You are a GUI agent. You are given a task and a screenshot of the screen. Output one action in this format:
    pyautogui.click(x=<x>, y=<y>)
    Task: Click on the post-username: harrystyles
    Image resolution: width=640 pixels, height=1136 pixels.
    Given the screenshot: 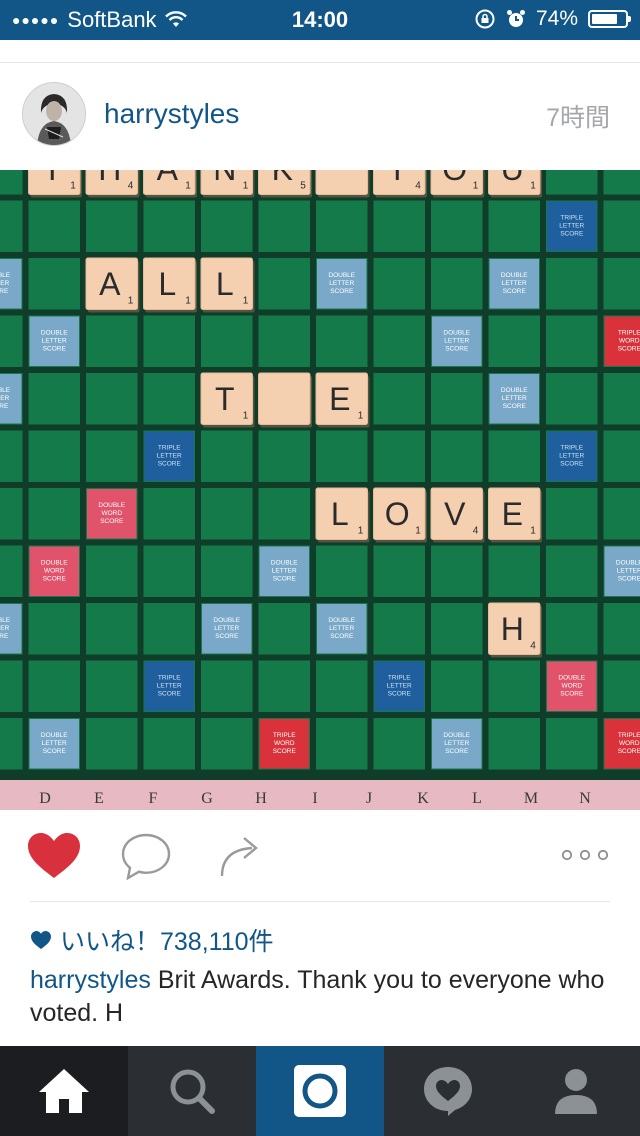 What is the action you would take?
    pyautogui.click(x=171, y=114)
    